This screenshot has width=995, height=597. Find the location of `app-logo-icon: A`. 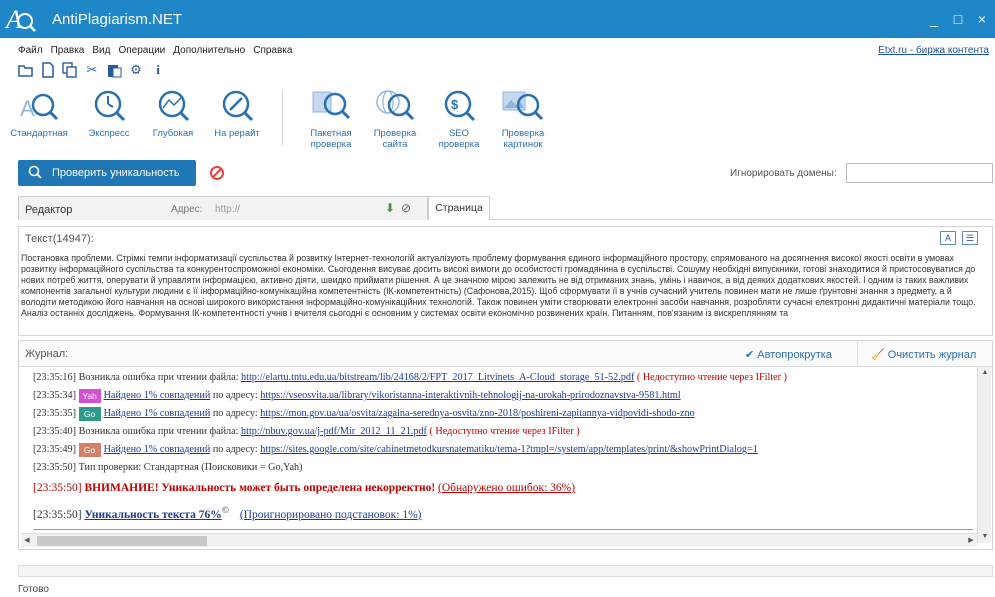

app-logo-icon: A is located at coordinates (20, 19).